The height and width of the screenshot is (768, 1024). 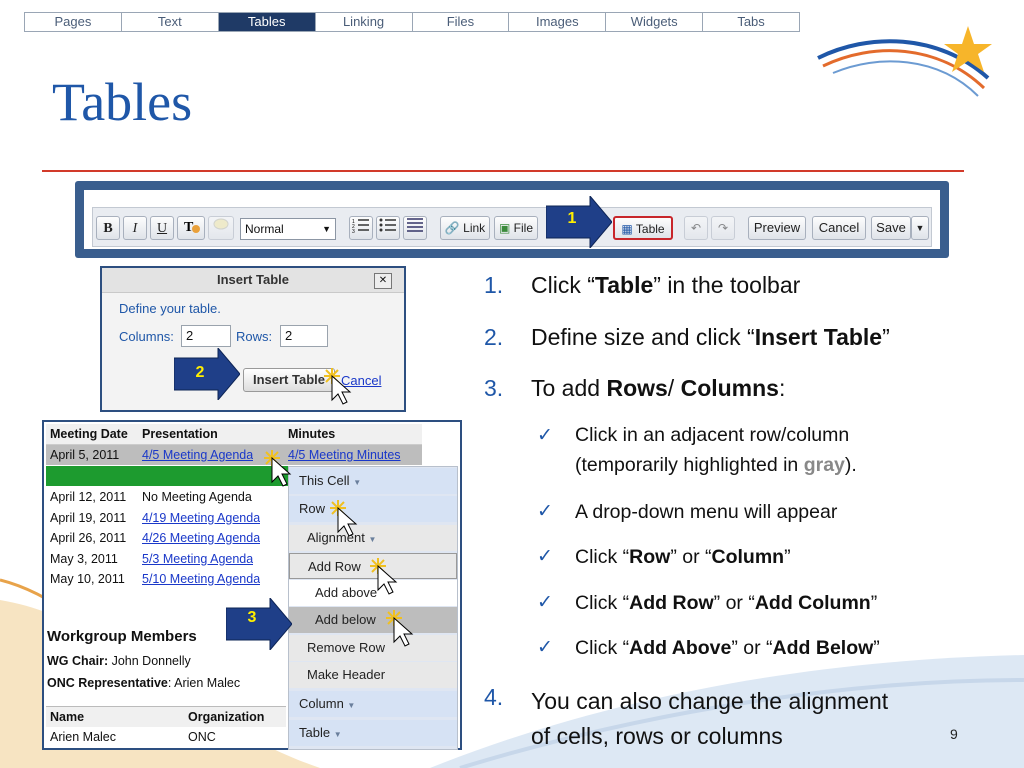 I want to click on page-title: Tables, so click(x=122, y=102).